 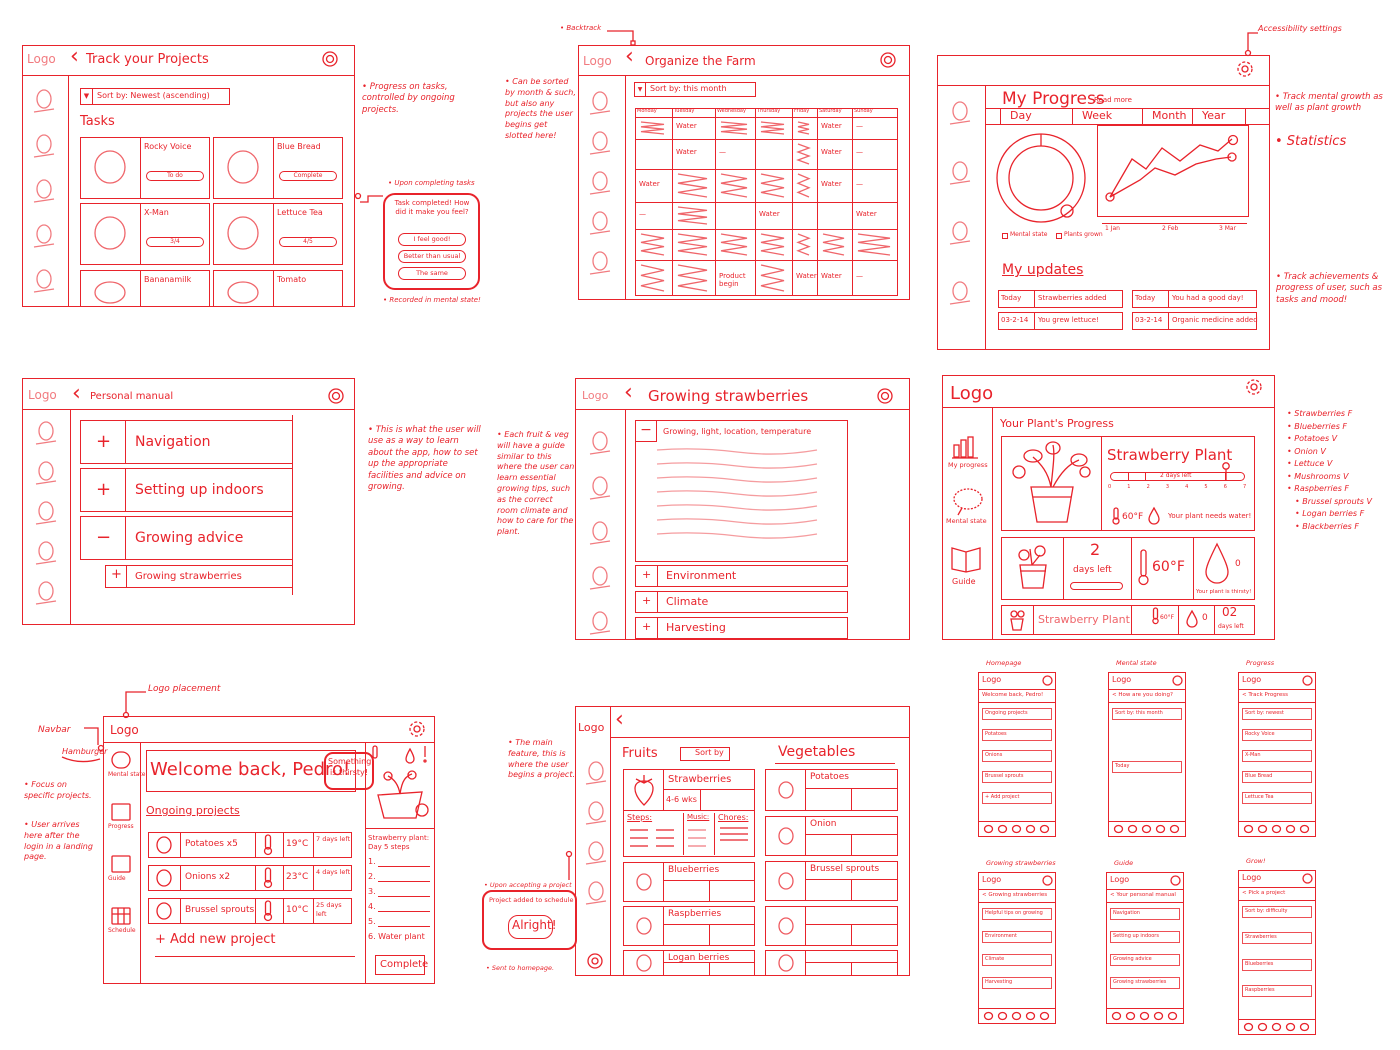 I want to click on task-status-pill: 4/5, so click(x=308, y=242).